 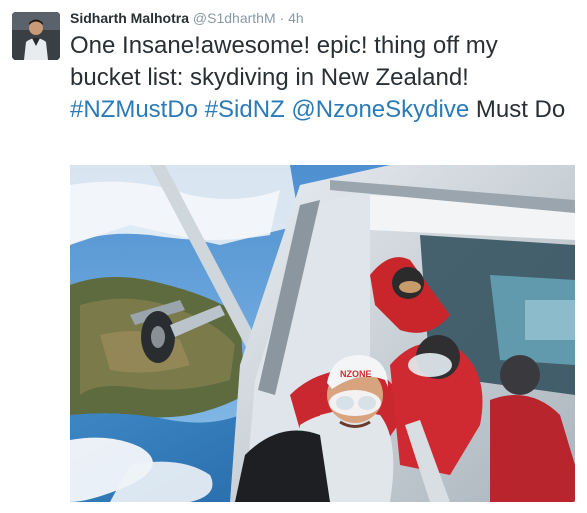 I want to click on avatar, so click(x=36, y=36).